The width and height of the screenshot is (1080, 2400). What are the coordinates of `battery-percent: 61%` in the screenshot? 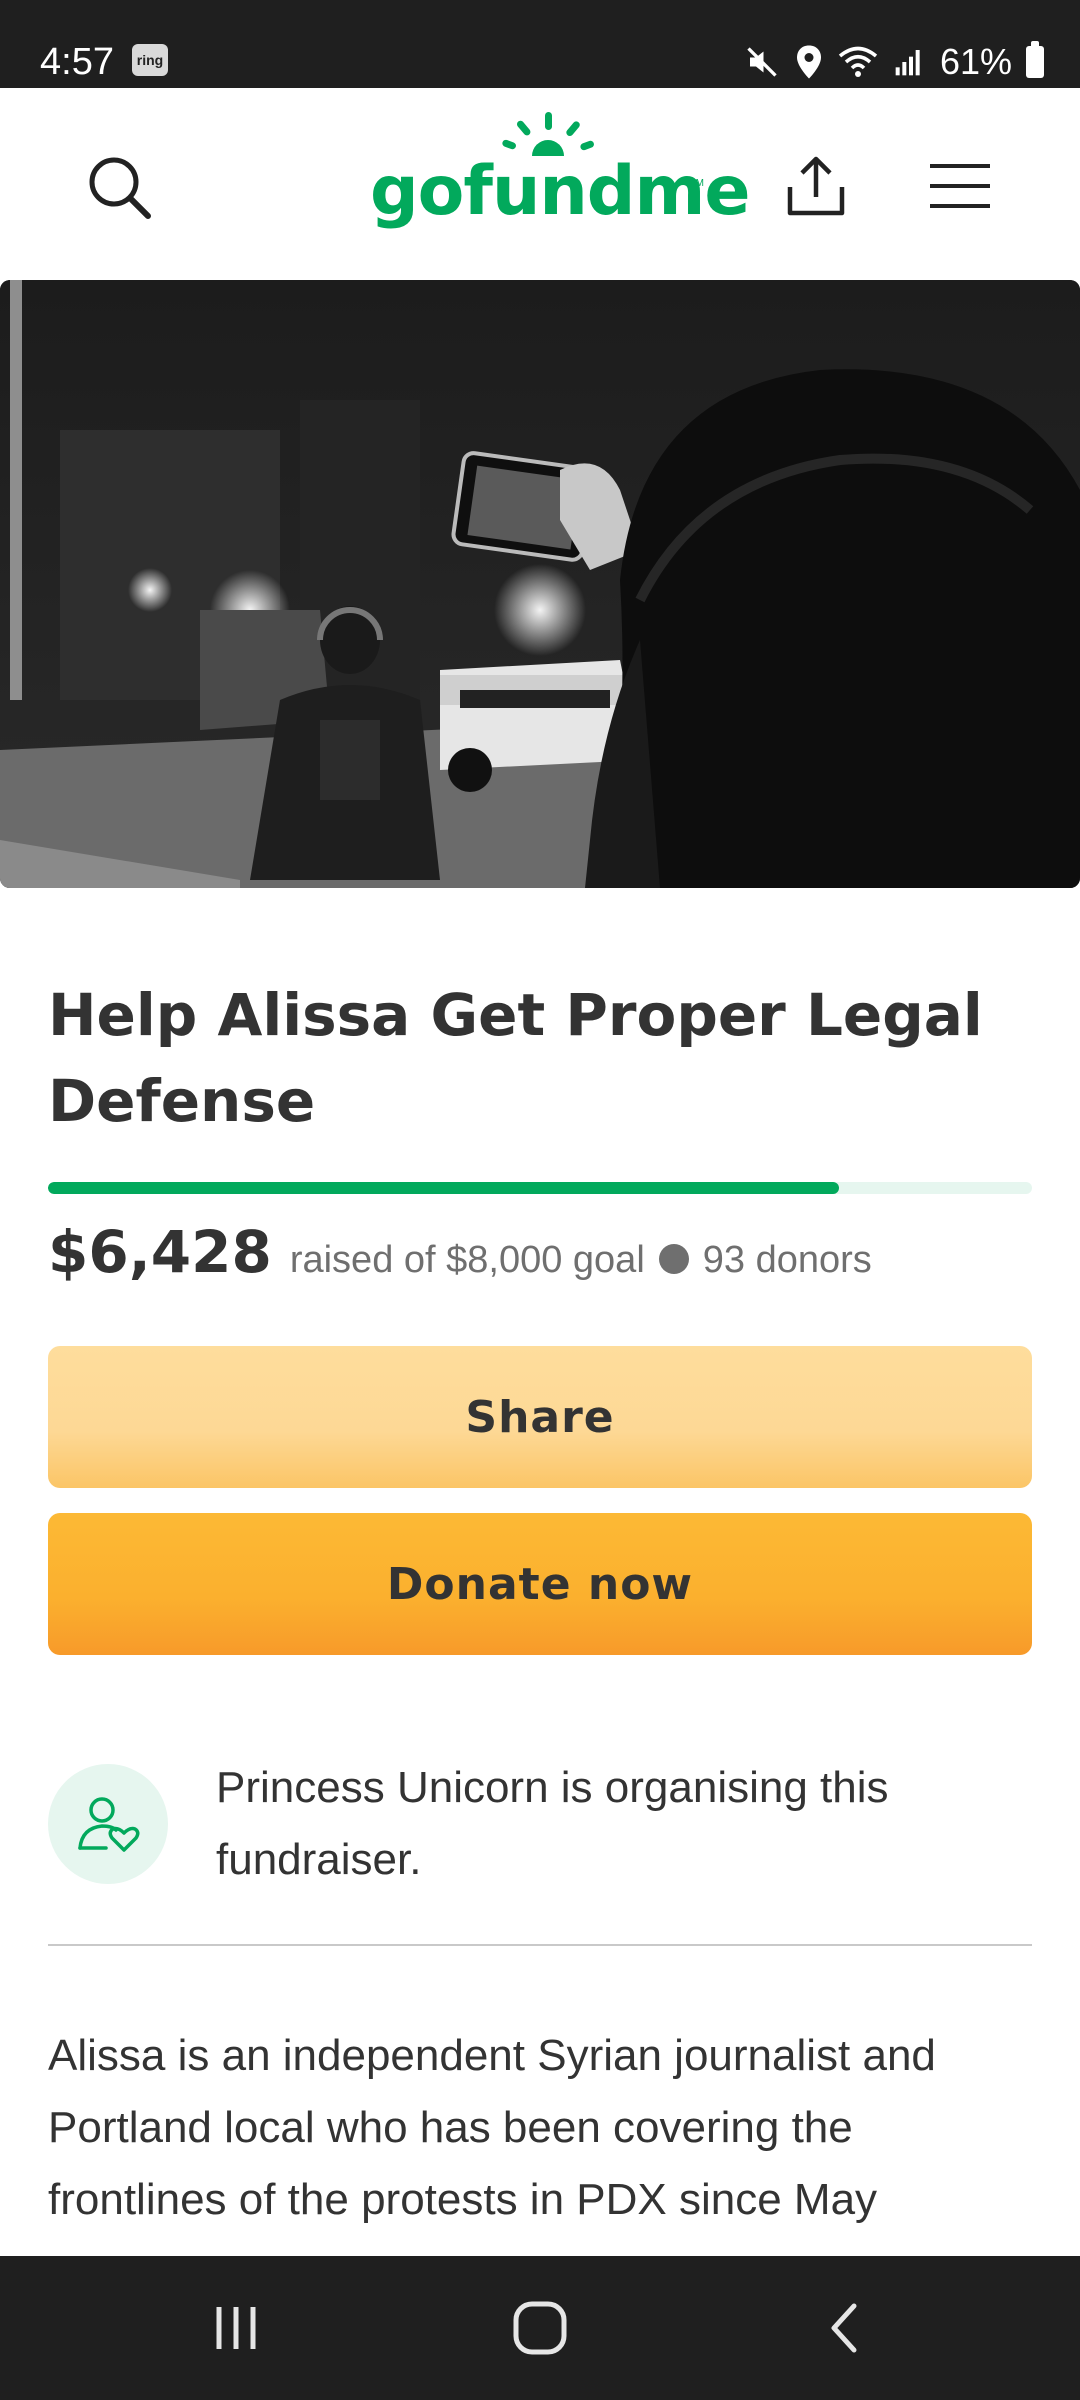 It's located at (975, 61).